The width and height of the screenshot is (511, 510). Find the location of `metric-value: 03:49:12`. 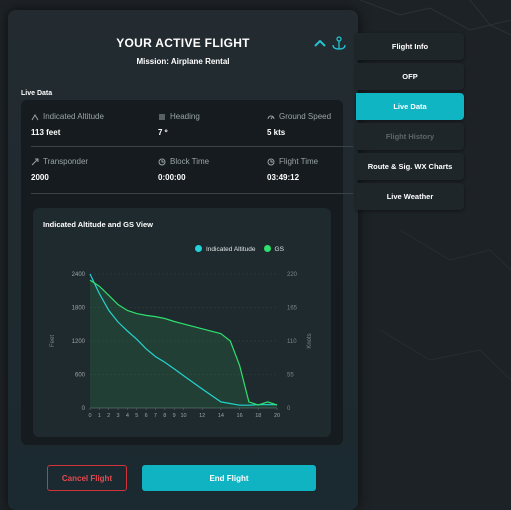

metric-value: 03:49:12 is located at coordinates (283, 177).